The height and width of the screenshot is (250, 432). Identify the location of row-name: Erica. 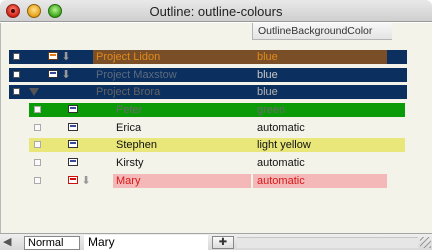
(128, 128).